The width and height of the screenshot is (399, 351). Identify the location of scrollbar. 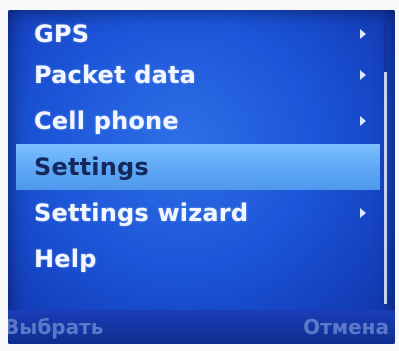
(385, 161).